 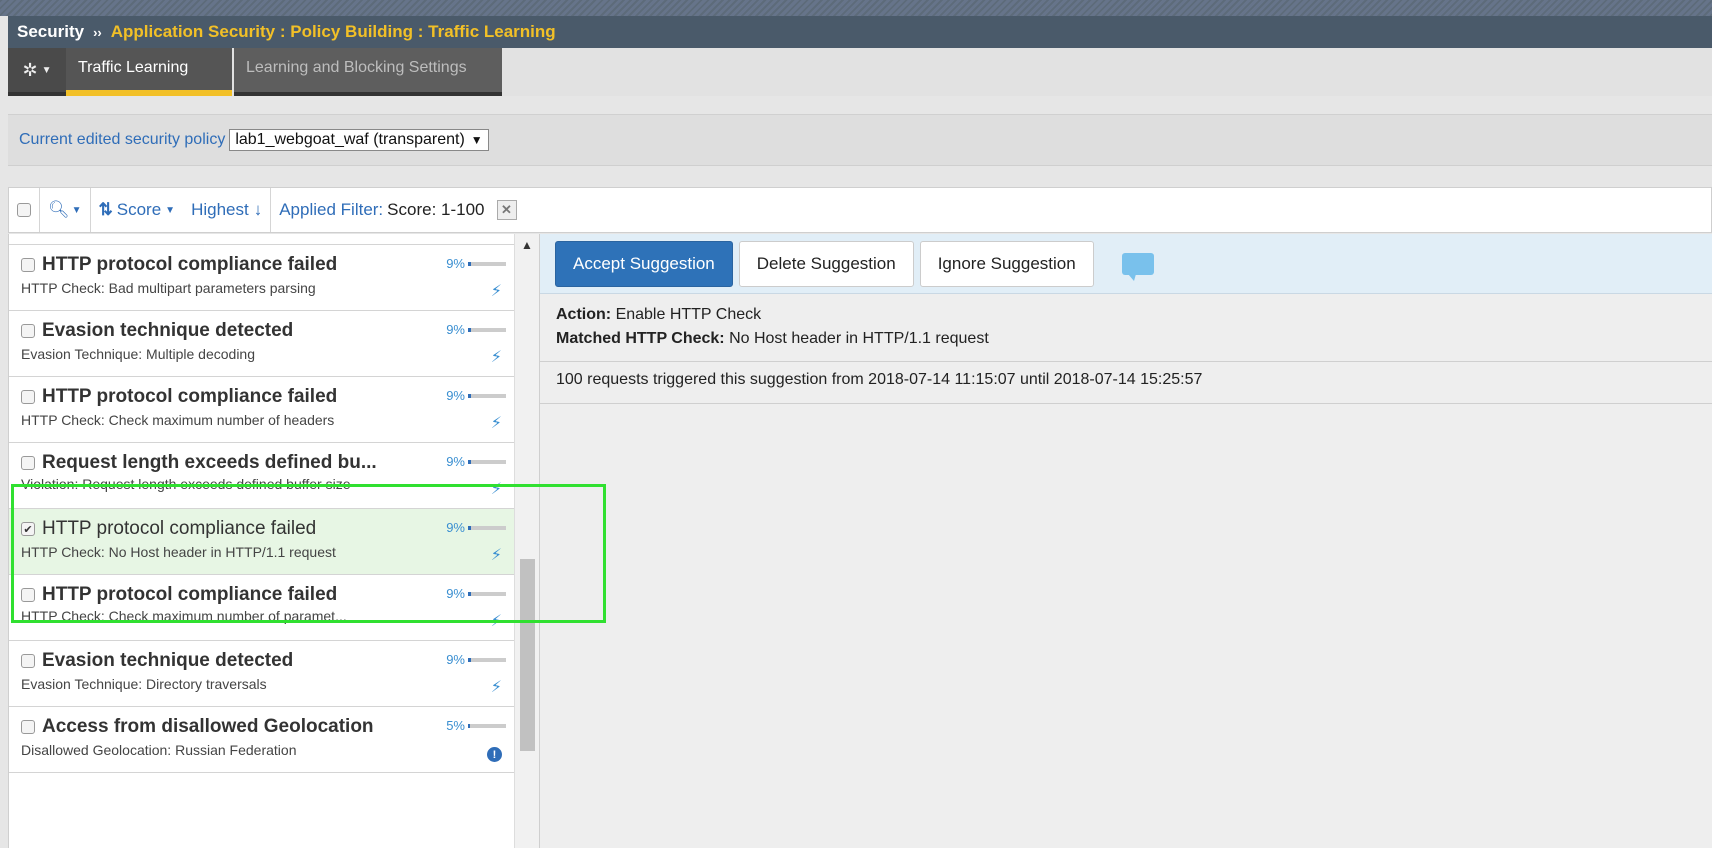 I want to click on info-icon: !, so click(x=494, y=754).